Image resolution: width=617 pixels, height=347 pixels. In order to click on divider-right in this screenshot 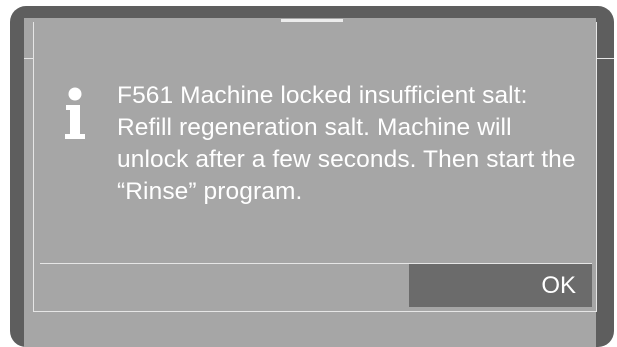, I will do `click(605, 58)`.